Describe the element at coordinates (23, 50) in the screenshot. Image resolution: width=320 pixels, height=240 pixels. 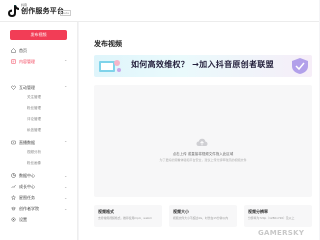
I see `sidebar-item-label: 首页` at that location.